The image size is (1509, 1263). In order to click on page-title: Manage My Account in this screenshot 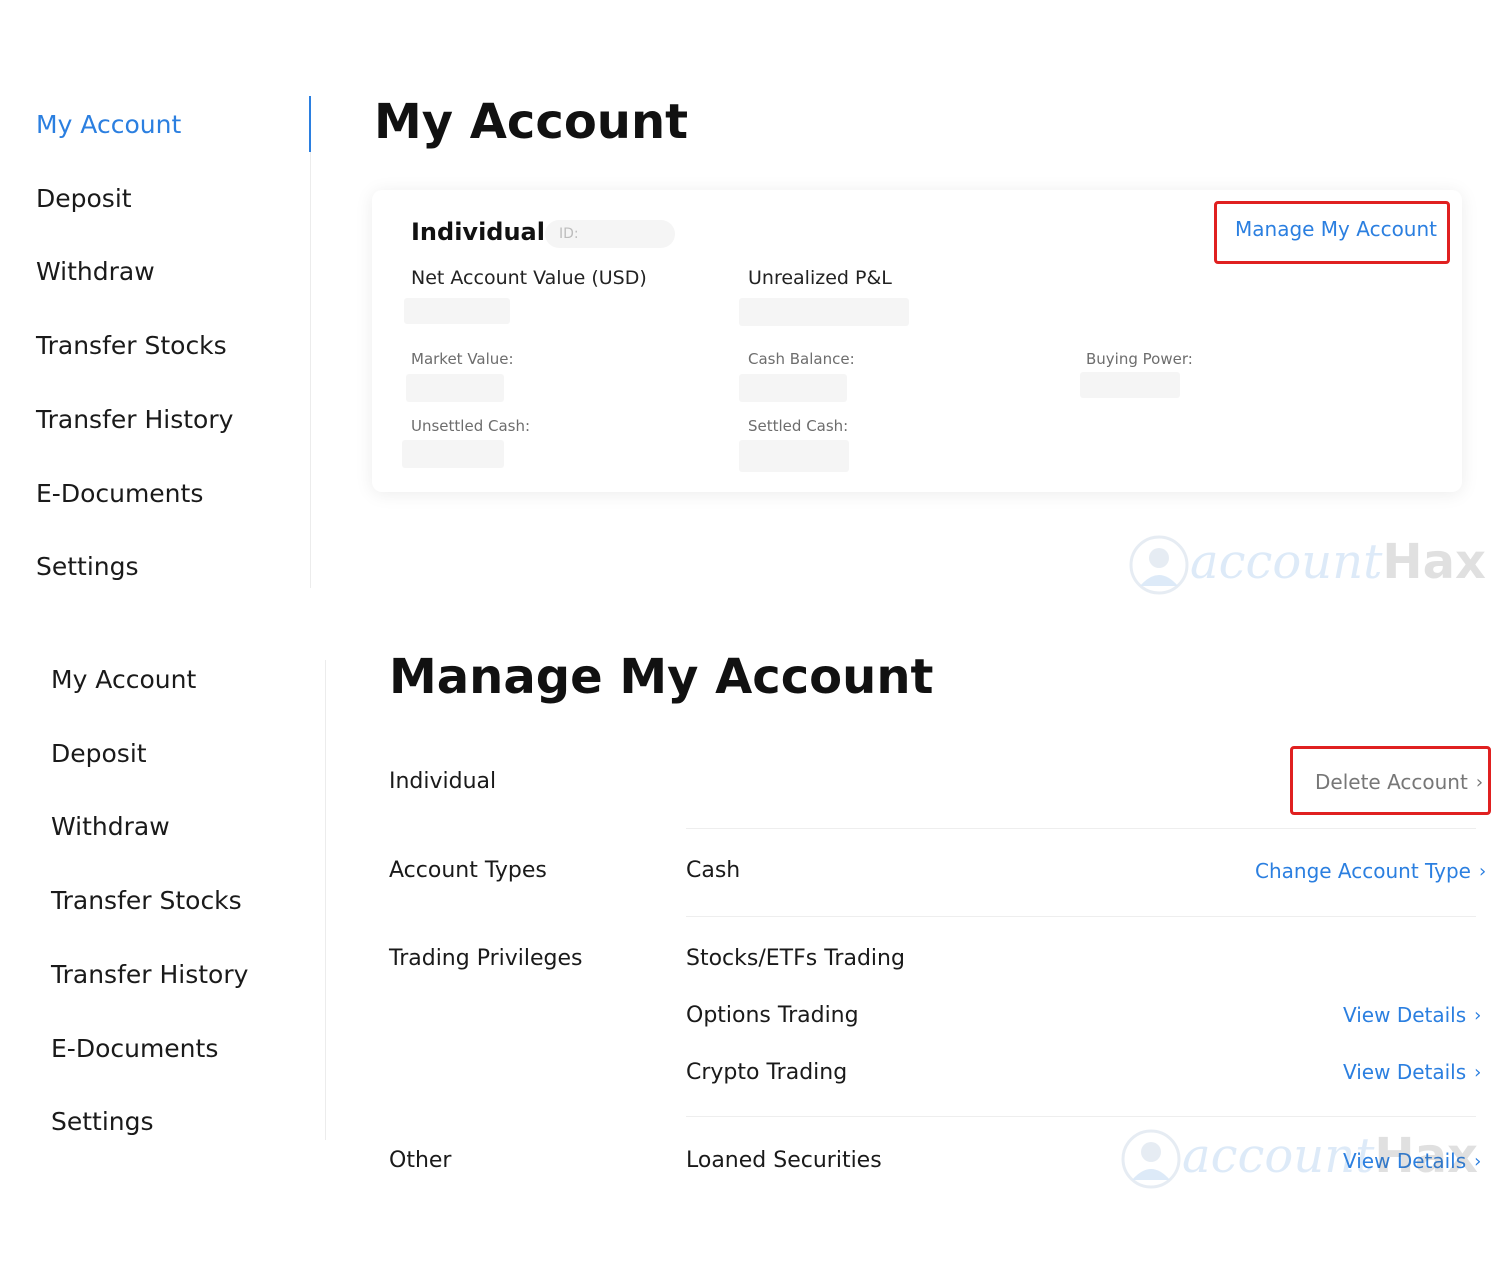, I will do `click(661, 677)`.